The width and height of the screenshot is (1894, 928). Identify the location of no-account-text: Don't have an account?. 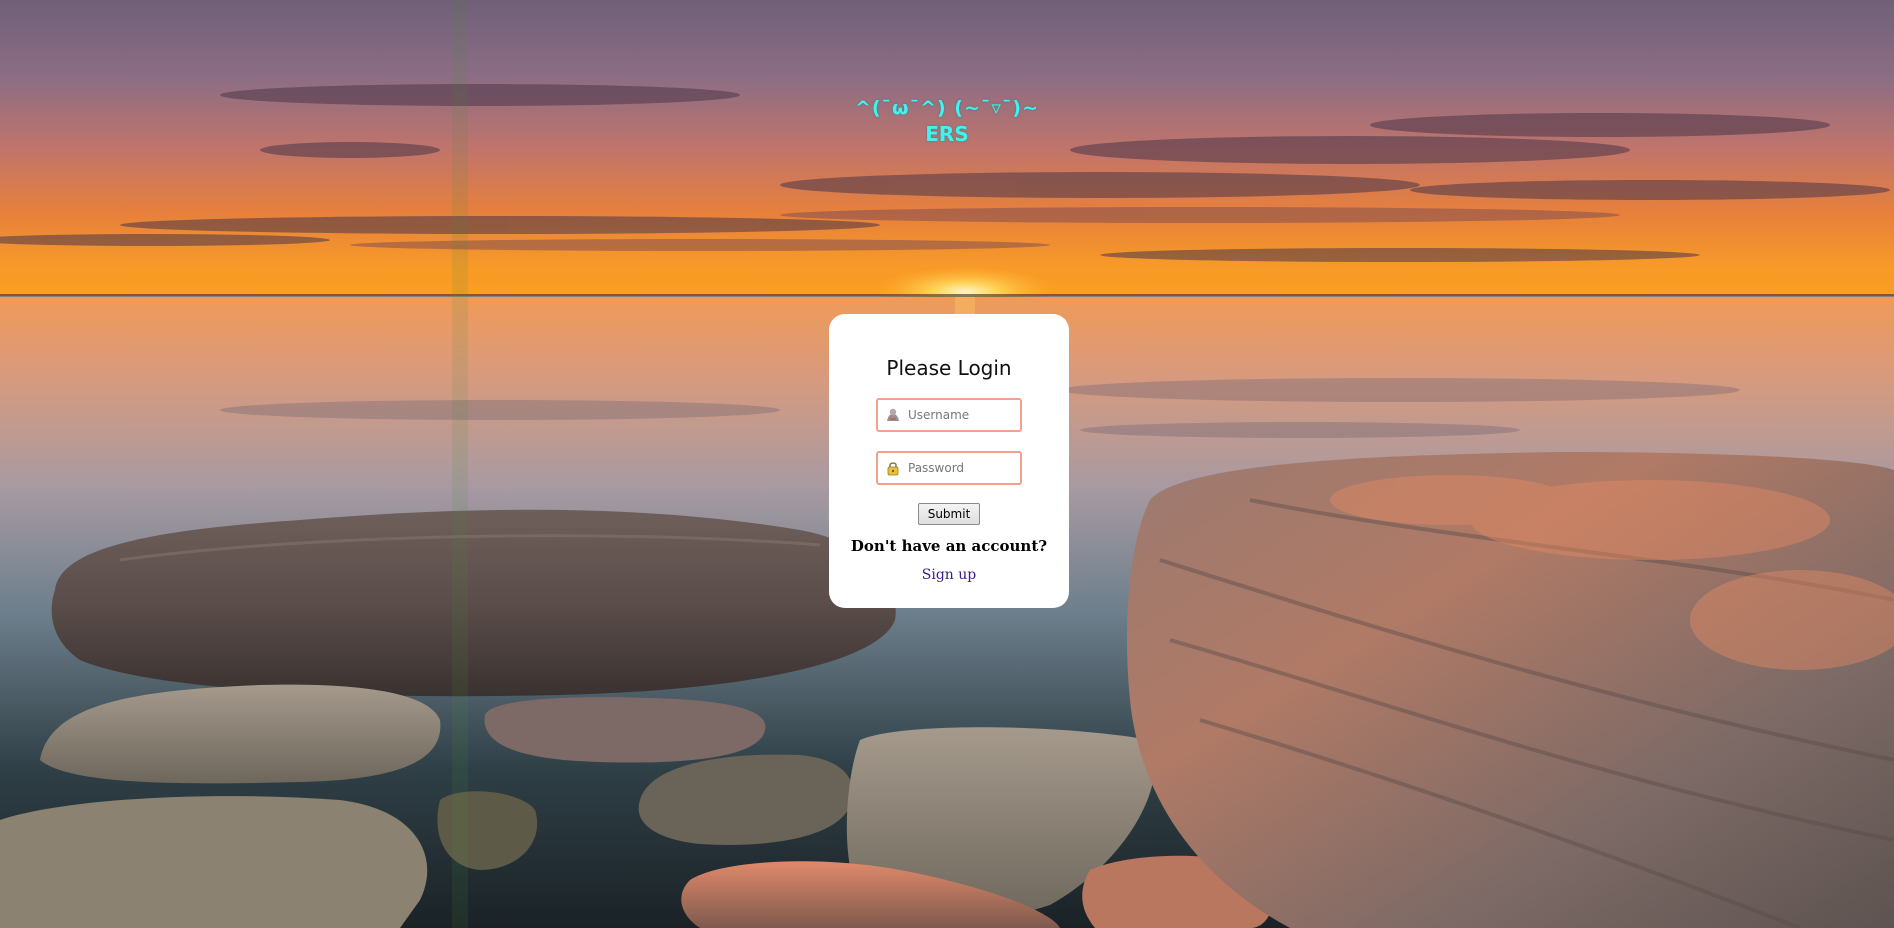
(949, 546).